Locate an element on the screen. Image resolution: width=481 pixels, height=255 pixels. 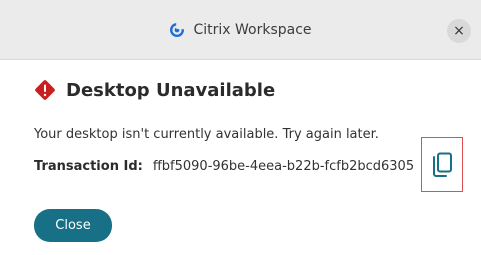
copy-icon is located at coordinates (442, 165).